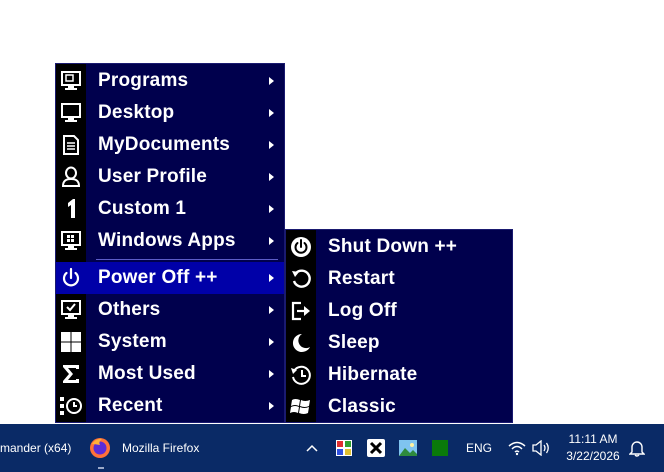  Describe the element at coordinates (161, 448) in the screenshot. I see `taskbar-app-label: Mozilla Firefox` at that location.